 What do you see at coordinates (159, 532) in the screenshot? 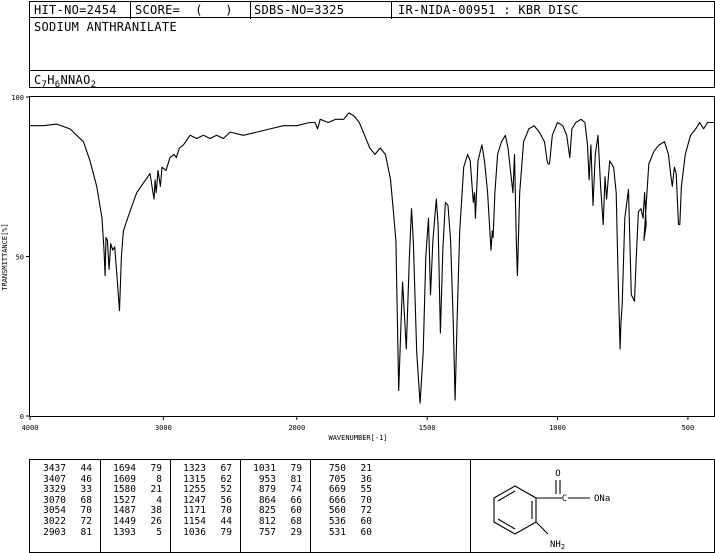
I see `peak-transmittance: 5` at bounding box center [159, 532].